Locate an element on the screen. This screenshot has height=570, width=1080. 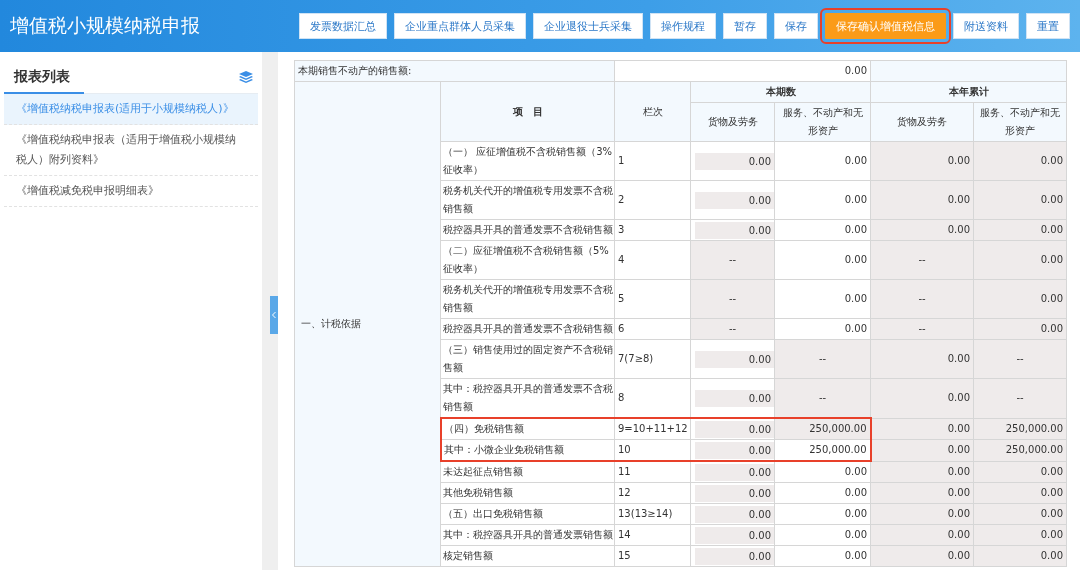
toolbar-button: 重置 is located at coordinates (1048, 26).